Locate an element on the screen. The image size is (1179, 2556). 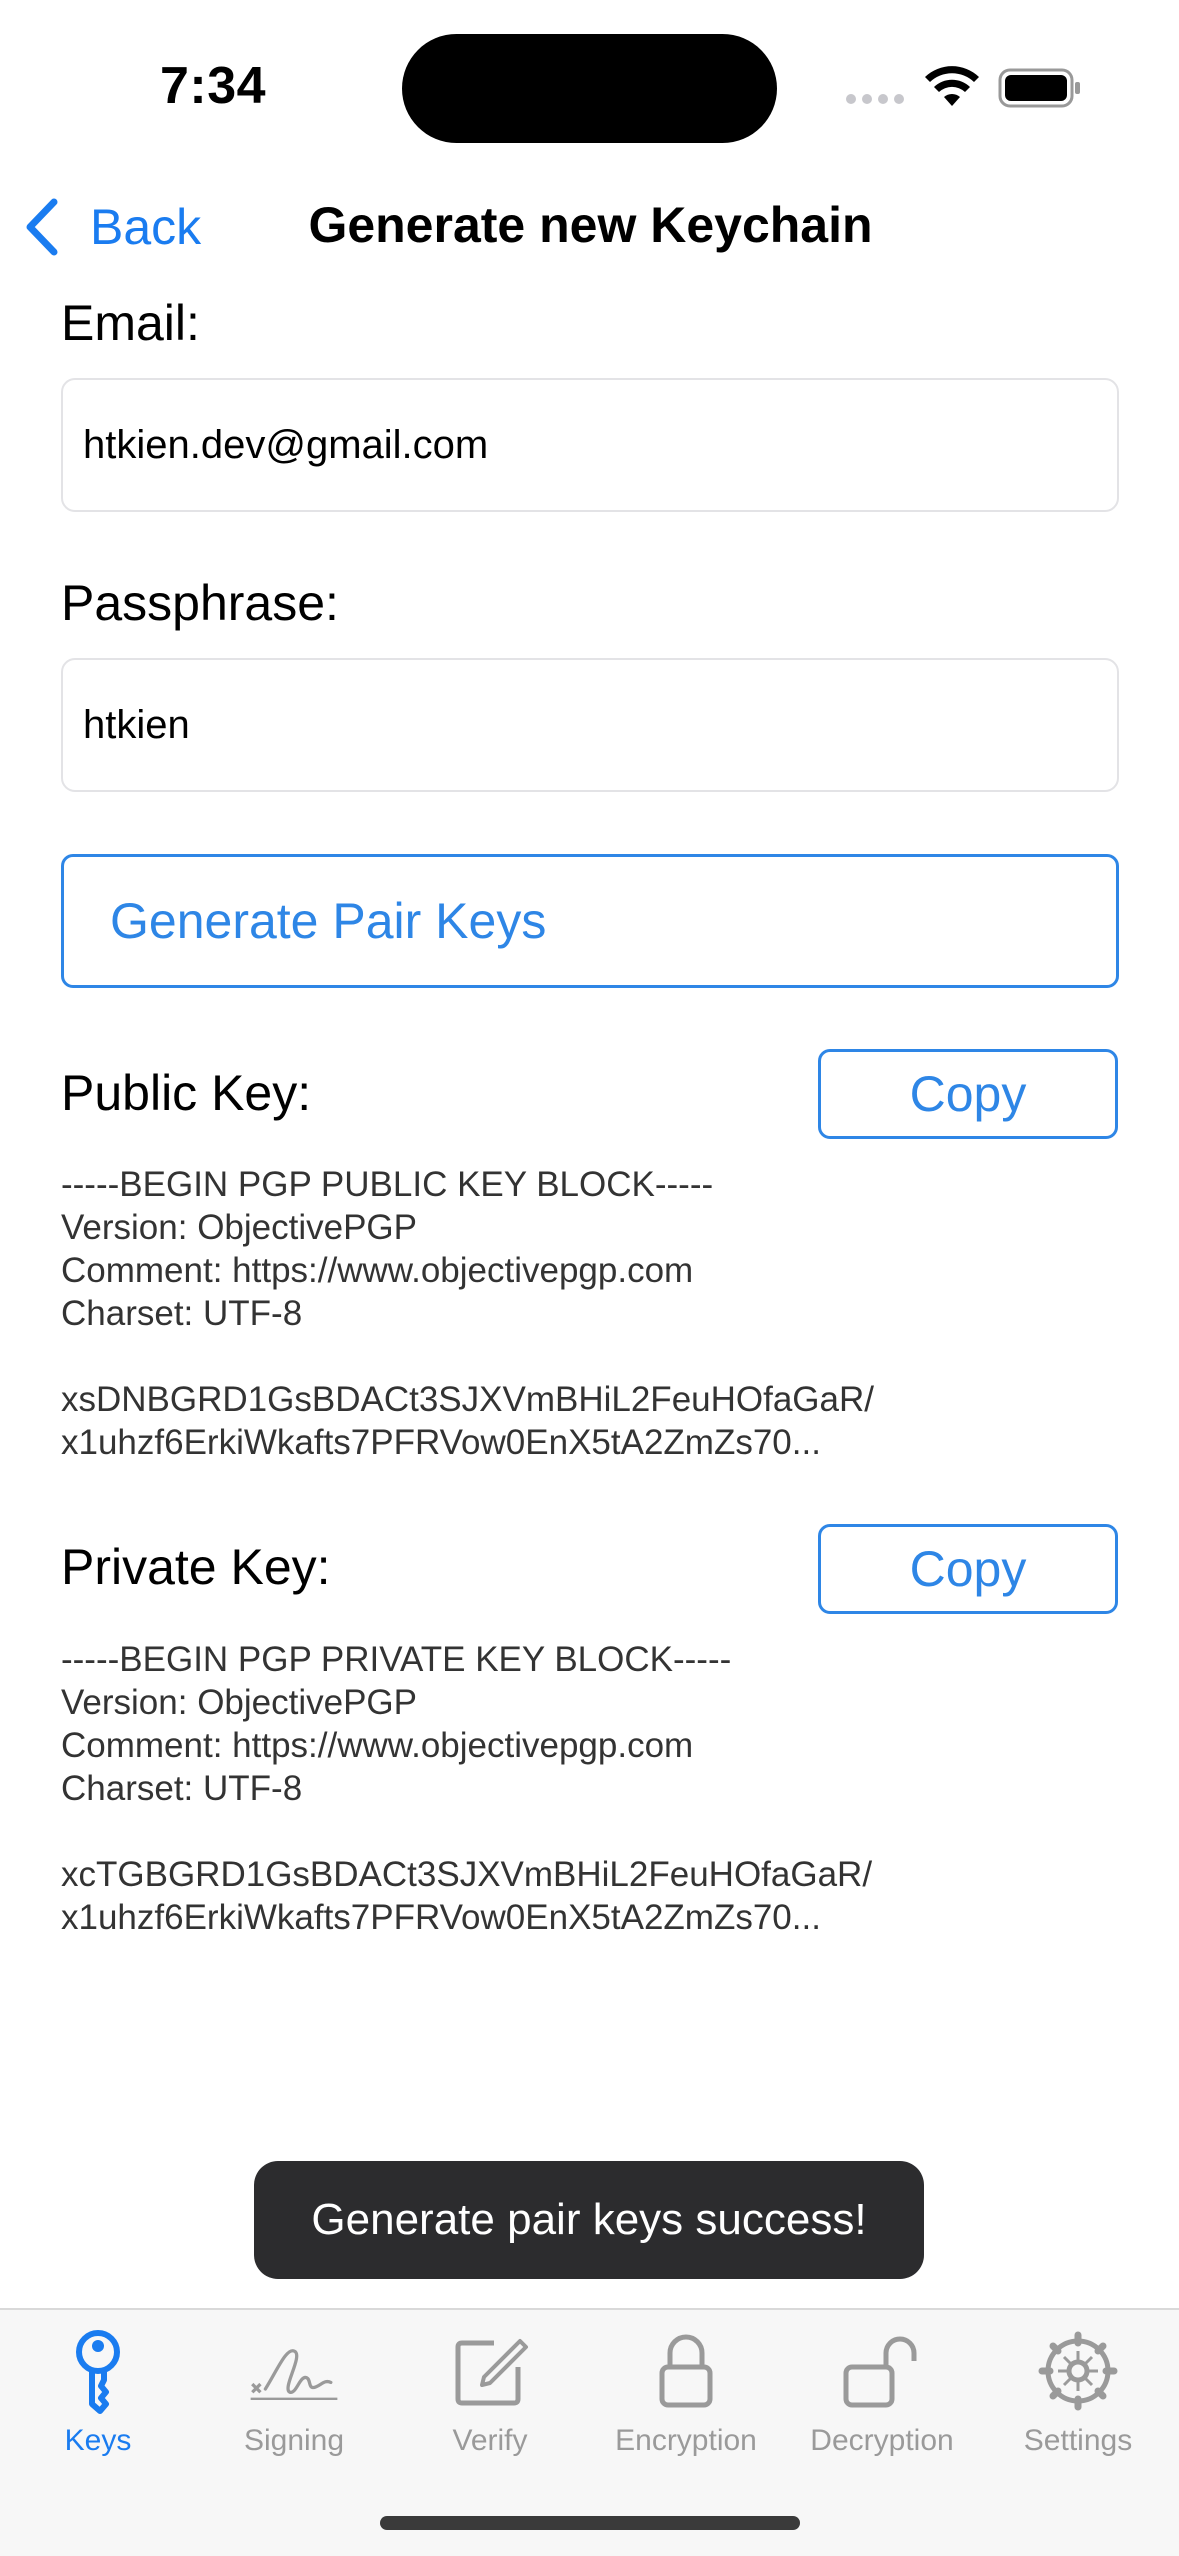
tab-encryption: Encryption is located at coordinates (686, 2396).